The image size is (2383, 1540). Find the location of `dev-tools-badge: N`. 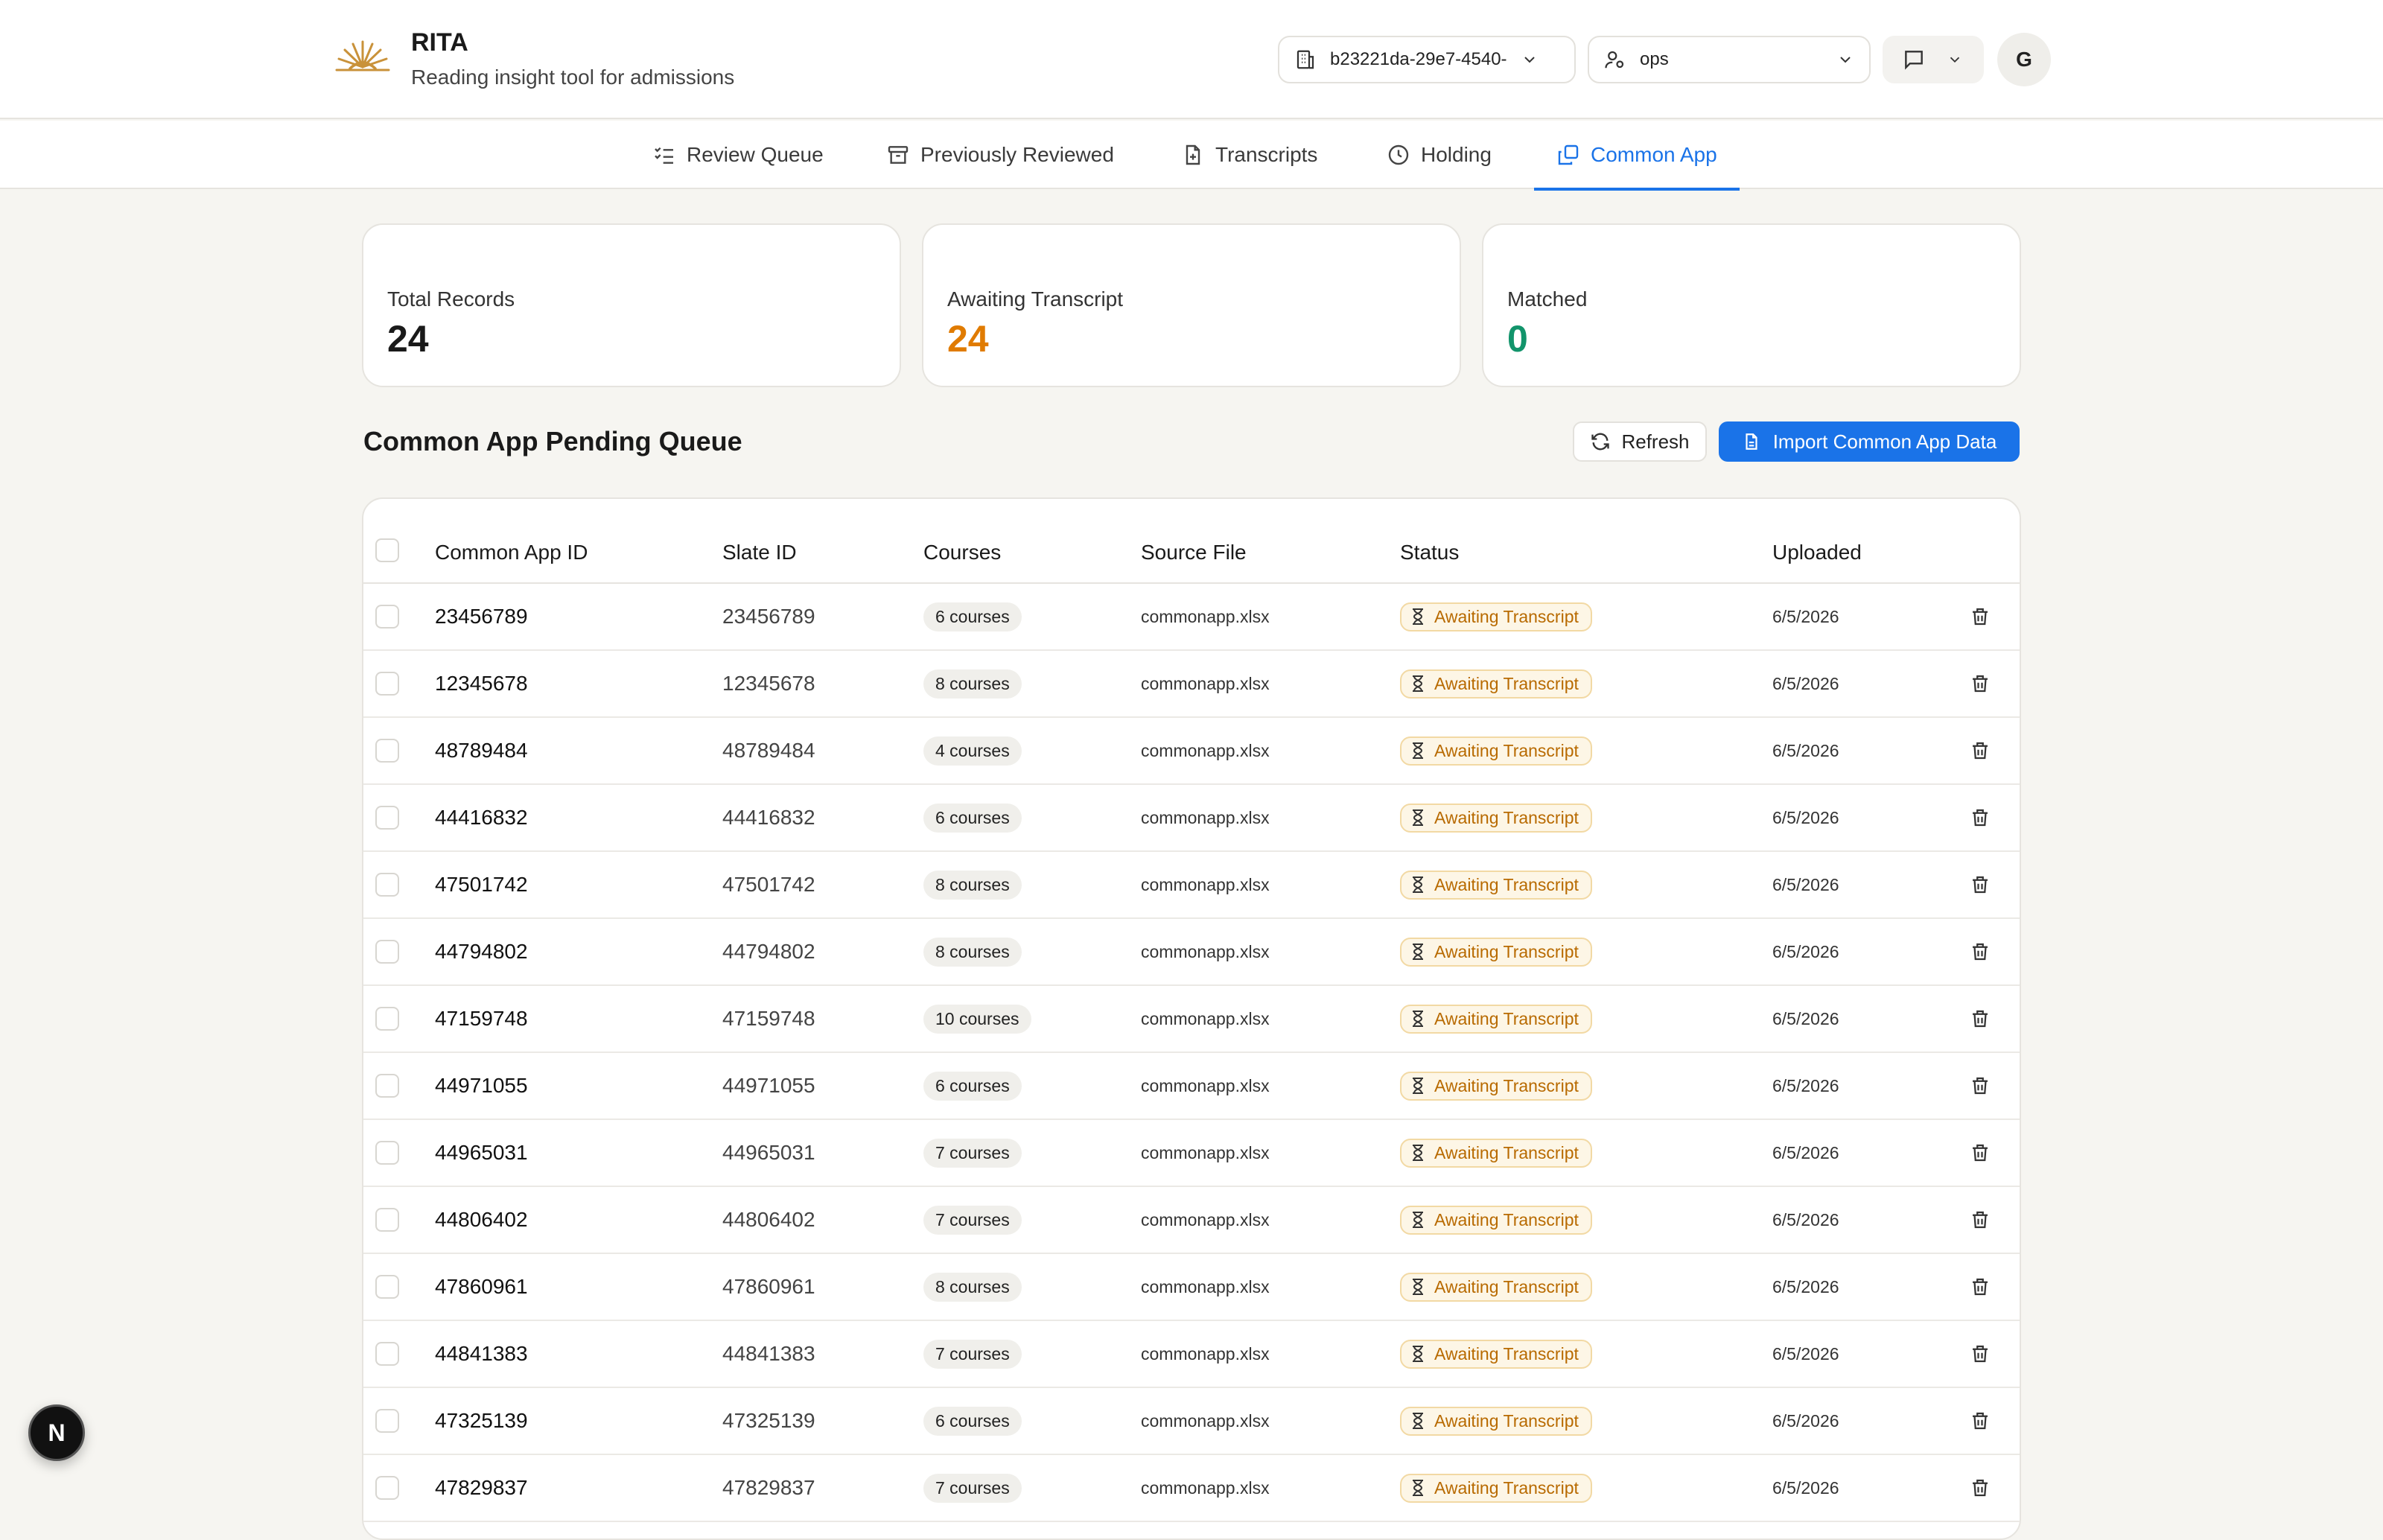

dev-tools-badge: N is located at coordinates (56, 1432).